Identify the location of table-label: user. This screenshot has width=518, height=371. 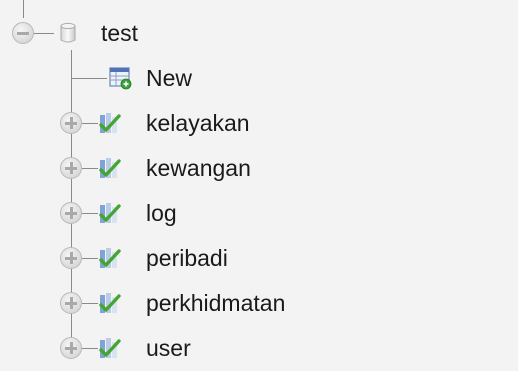
(168, 348).